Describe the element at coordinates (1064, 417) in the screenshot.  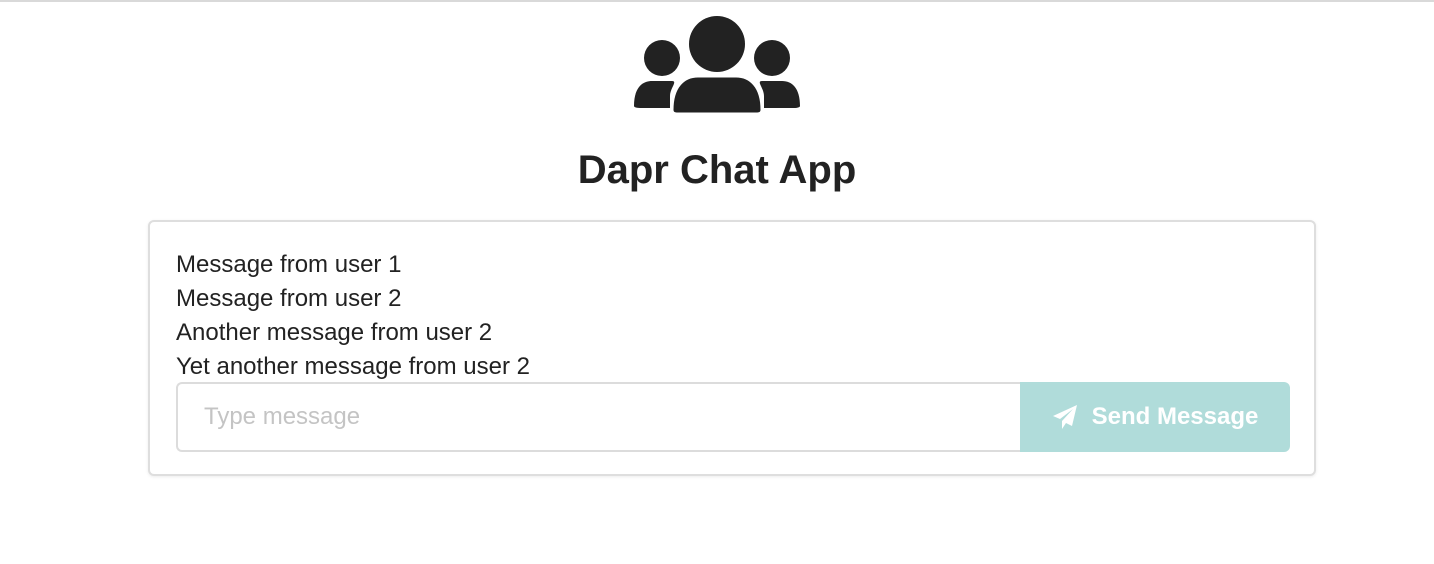
I see `paper-plane-icon` at that location.